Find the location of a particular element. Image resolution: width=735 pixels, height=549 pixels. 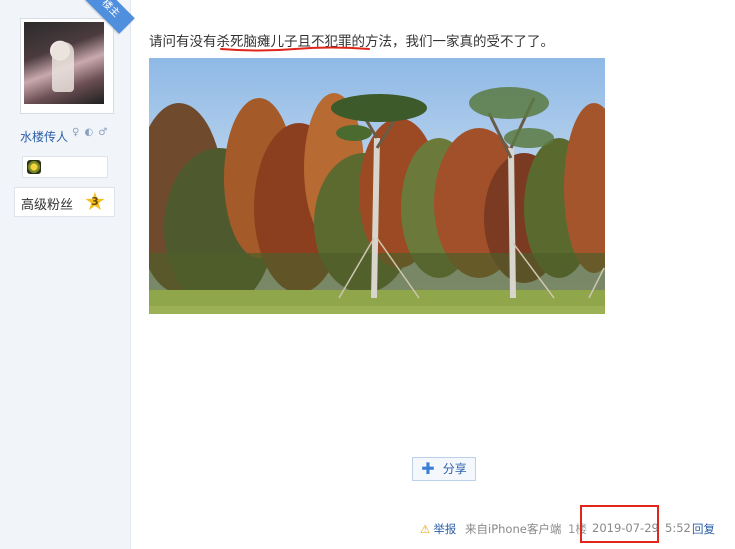

gender-icon: ♀ ◐ ♂ is located at coordinates (90, 132).